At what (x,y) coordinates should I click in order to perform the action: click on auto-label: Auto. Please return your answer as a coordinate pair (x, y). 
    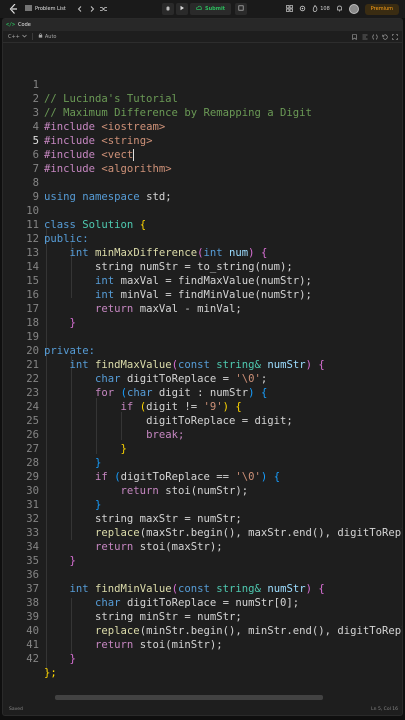
    Looking at the image, I should click on (50, 36).